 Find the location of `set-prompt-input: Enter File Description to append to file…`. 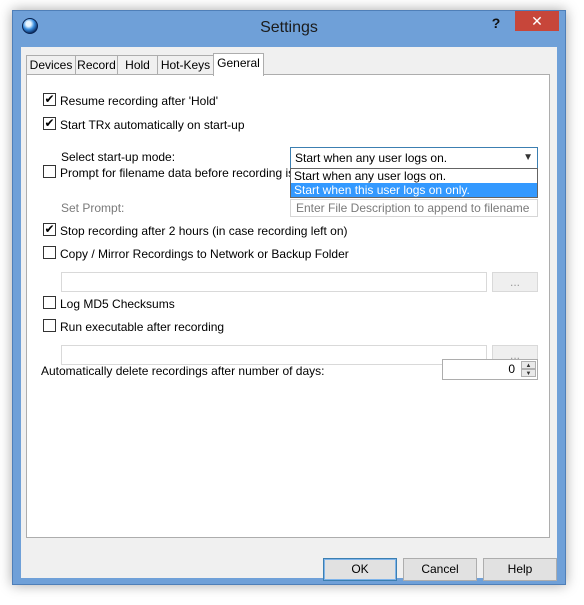

set-prompt-input: Enter File Description to append to file… is located at coordinates (414, 208).